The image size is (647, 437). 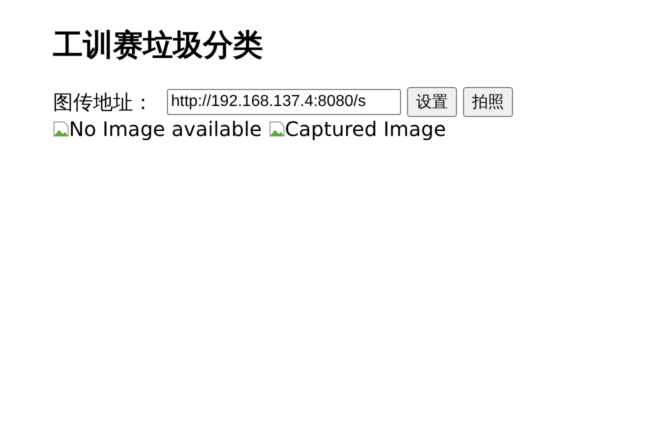 What do you see at coordinates (103, 102) in the screenshot?
I see `address-label: 图传地址：` at bounding box center [103, 102].